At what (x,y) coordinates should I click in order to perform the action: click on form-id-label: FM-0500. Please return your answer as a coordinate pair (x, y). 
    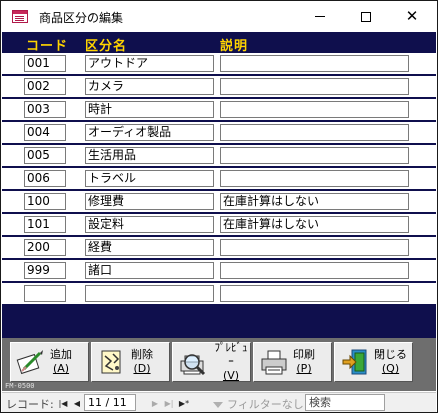
    Looking at the image, I should click on (20, 386).